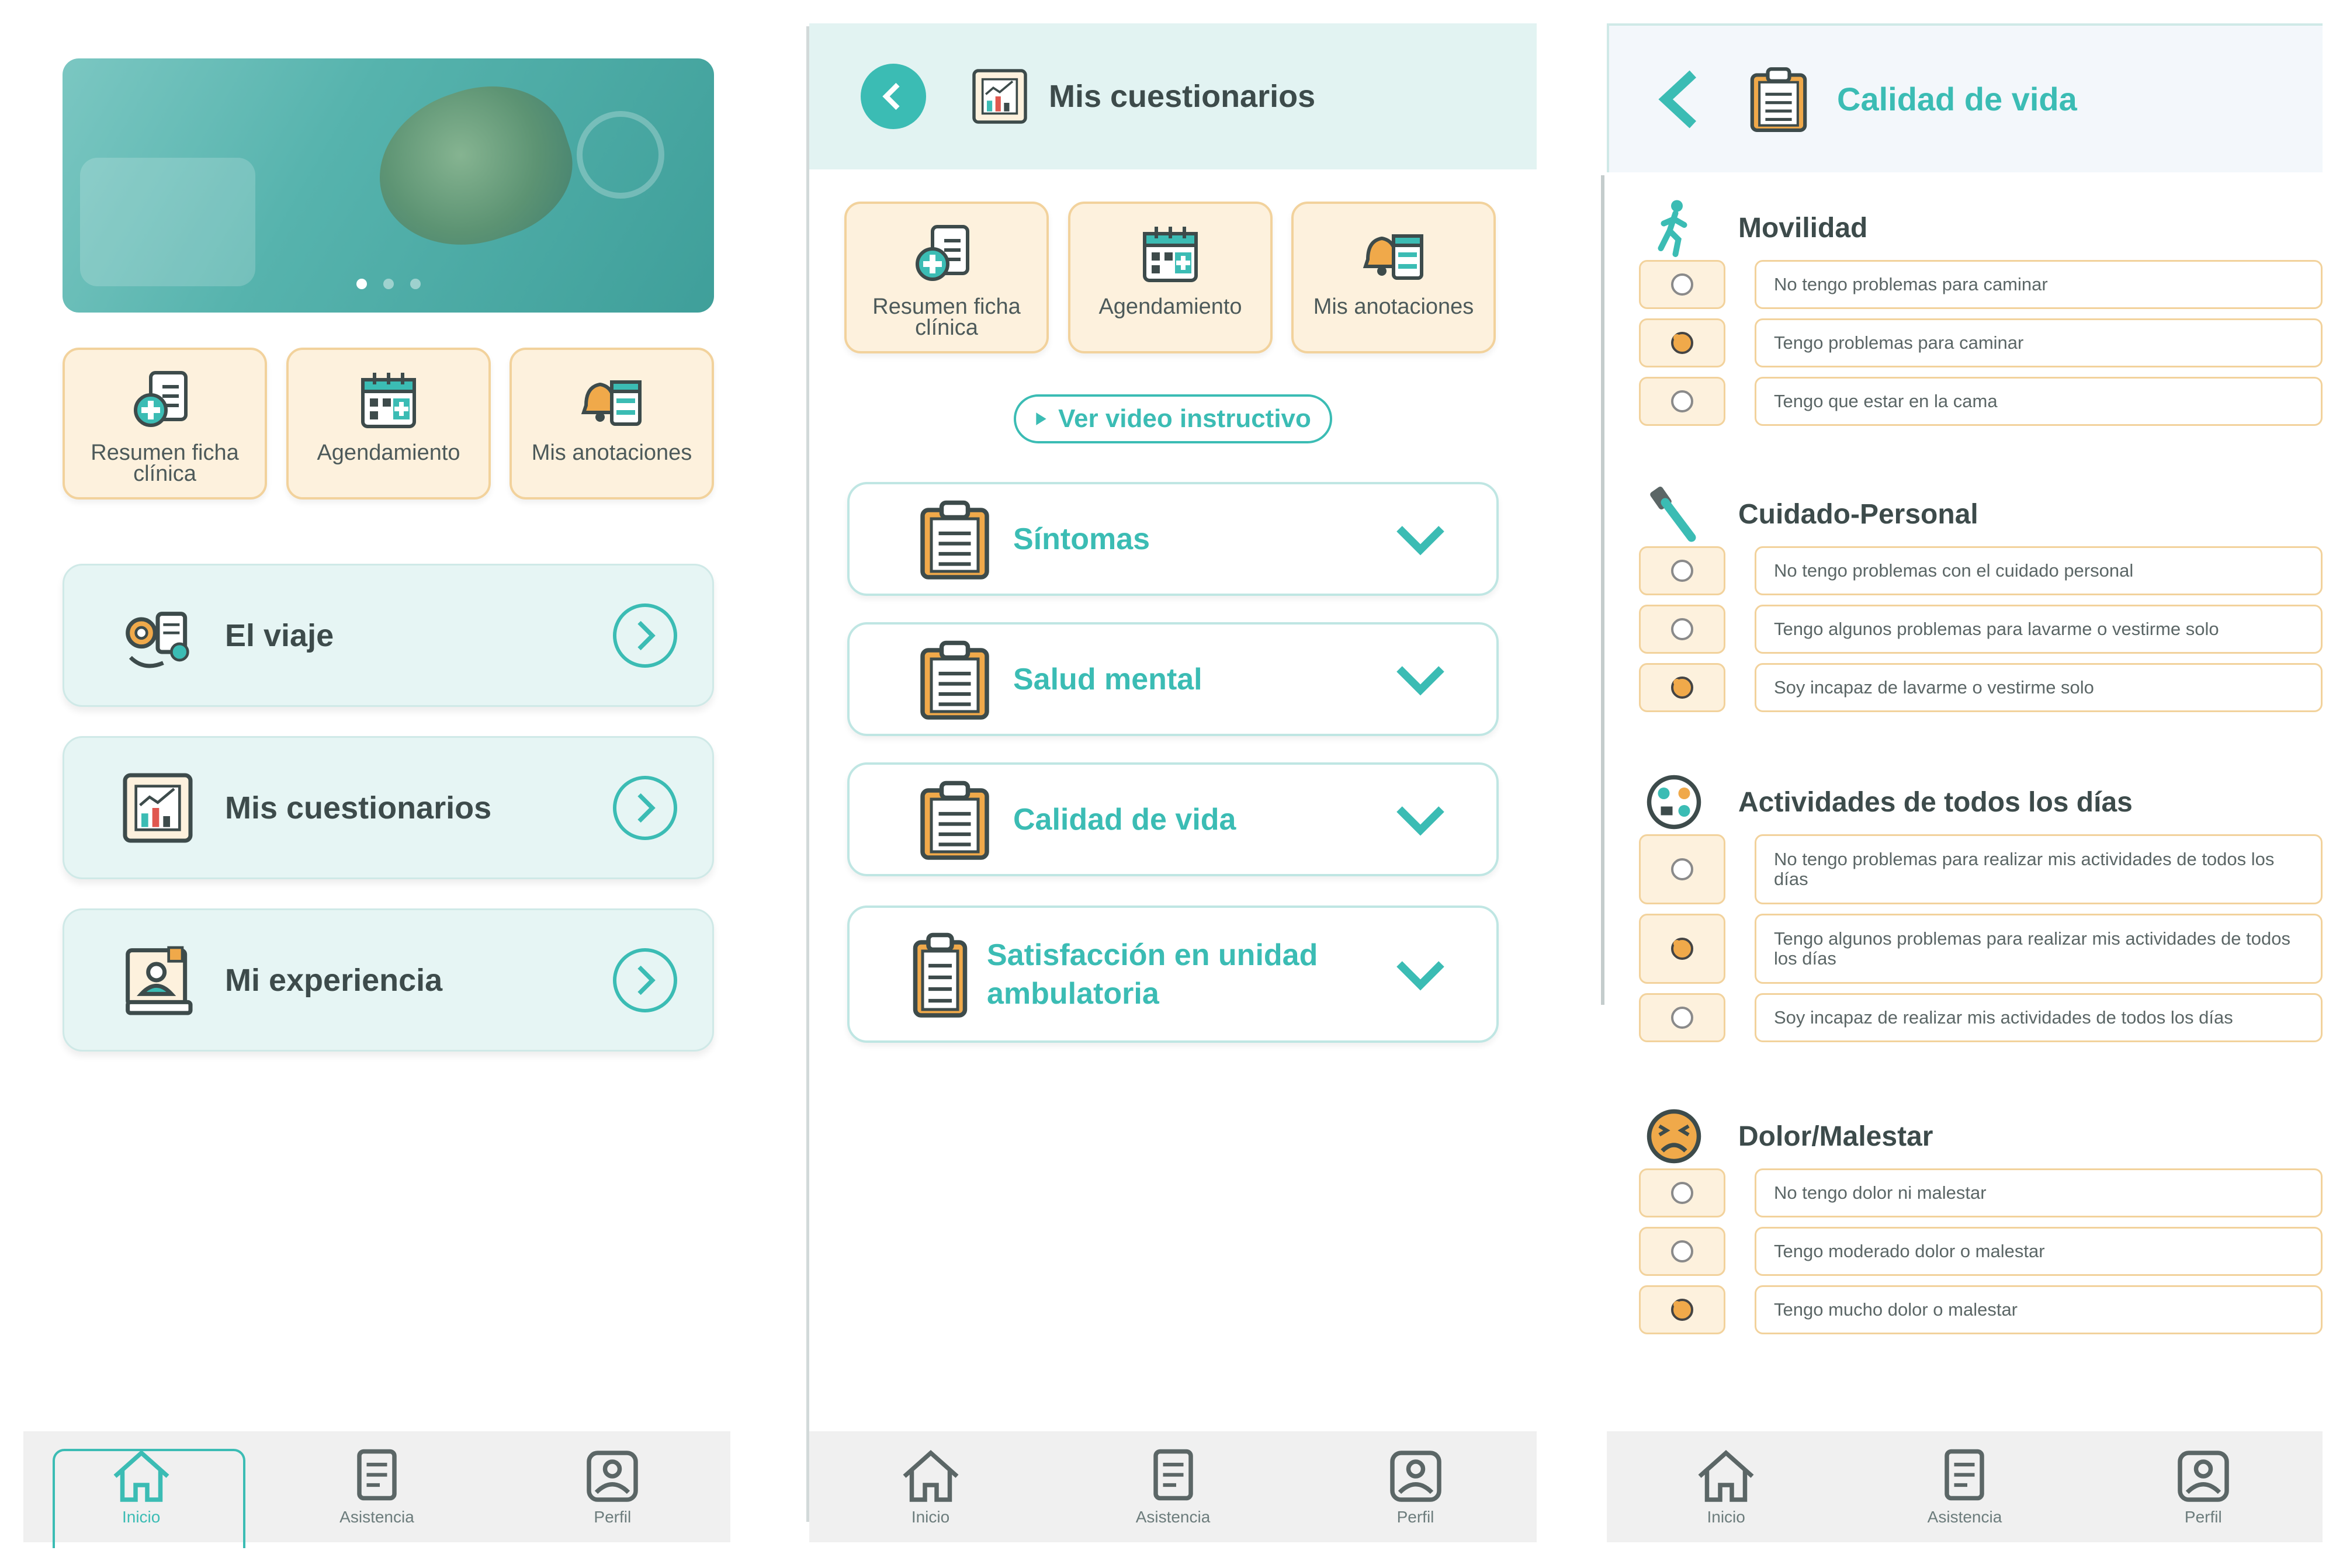  Describe the element at coordinates (1393, 306) in the screenshot. I see `quick-access-label: Mis anotaciones` at that location.